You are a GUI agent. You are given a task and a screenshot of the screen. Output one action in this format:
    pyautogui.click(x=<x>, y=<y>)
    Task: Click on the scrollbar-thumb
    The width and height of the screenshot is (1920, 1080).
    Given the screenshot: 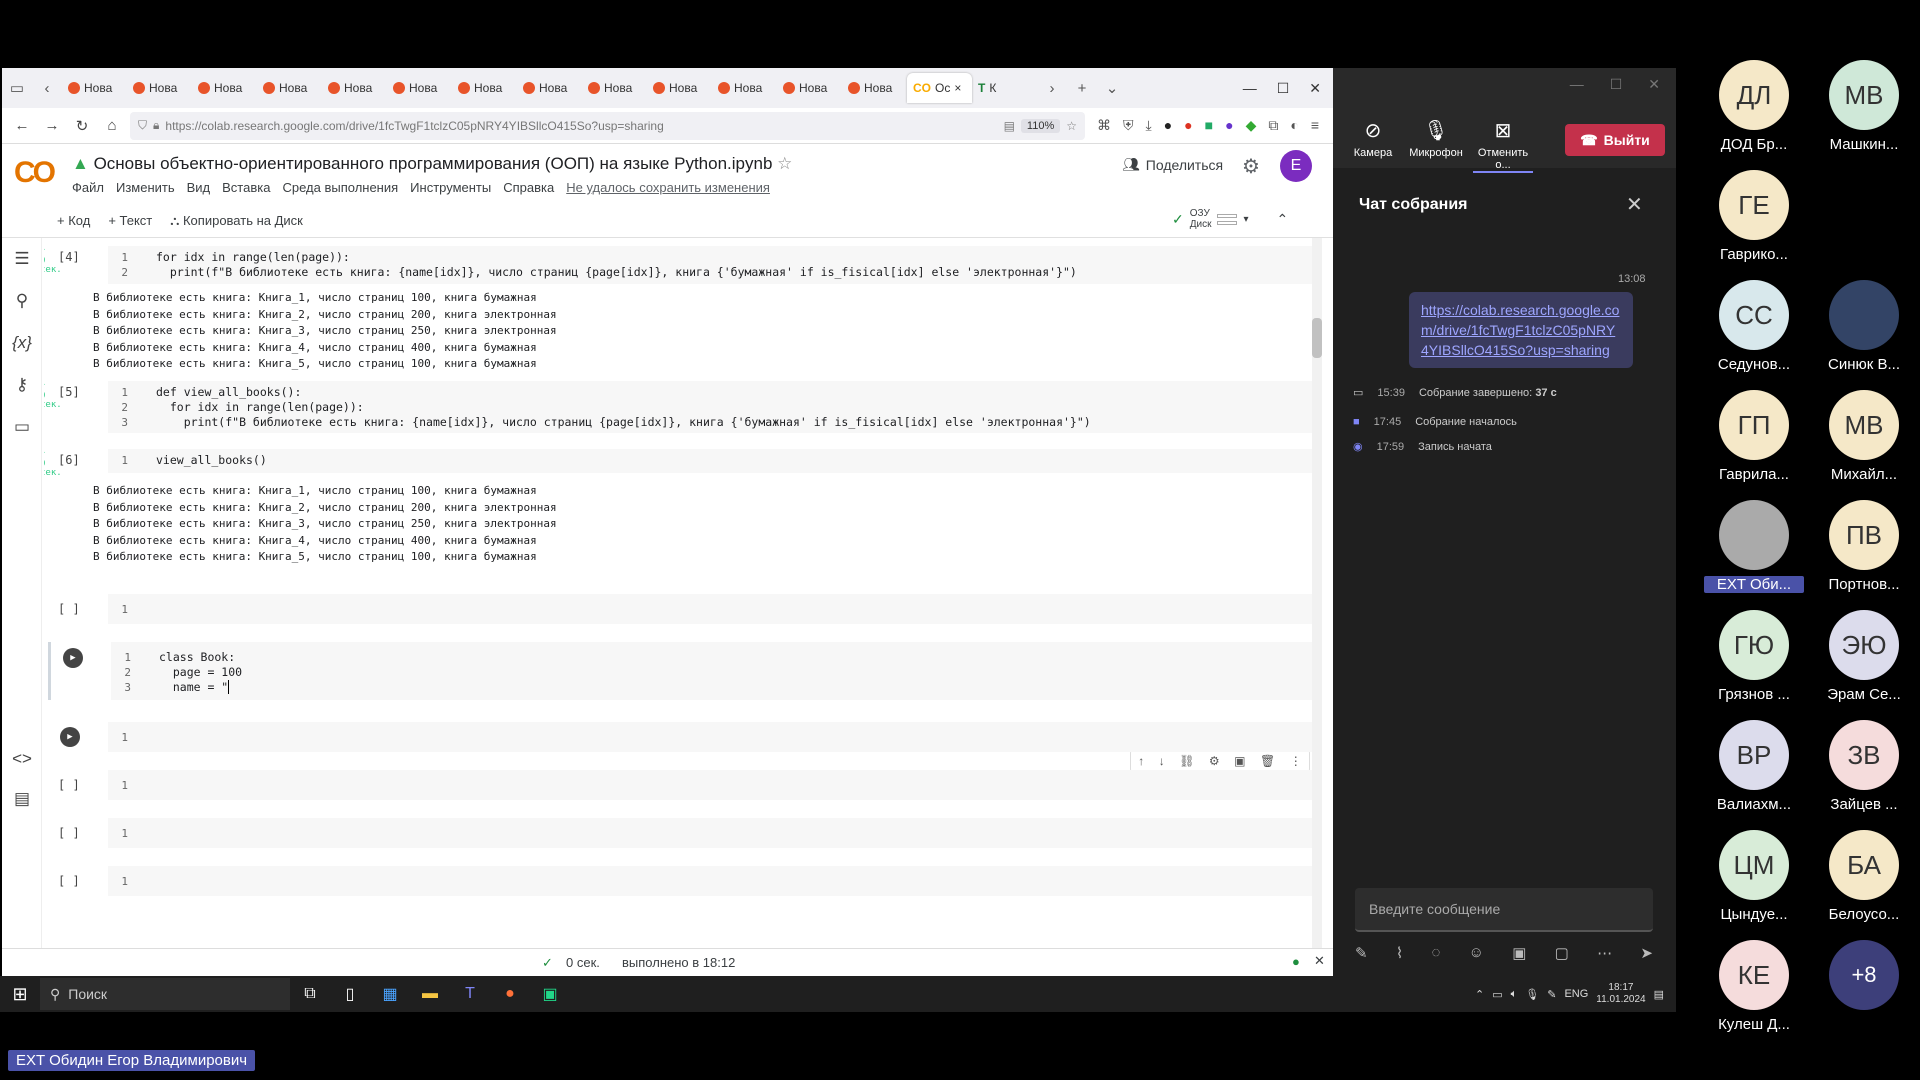 What is the action you would take?
    pyautogui.click(x=1317, y=338)
    